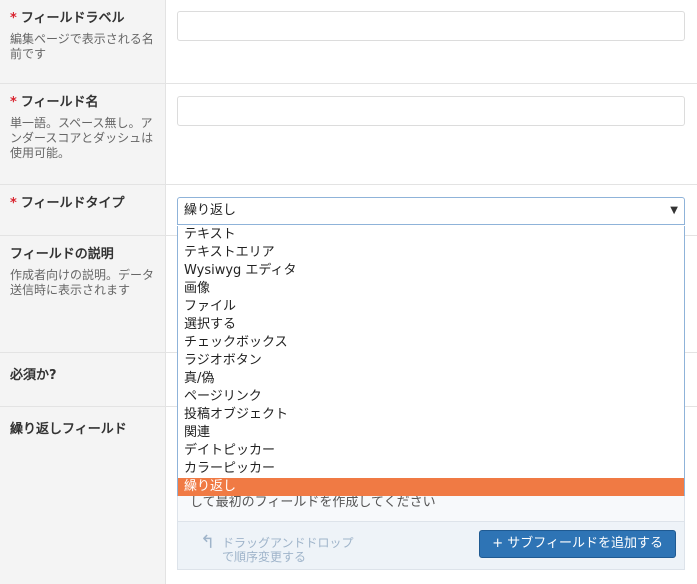 The height and width of the screenshot is (584, 697). What do you see at coordinates (431, 545) in the screenshot?
I see `repeater-footer: ↰ ドラッグアンドドロップ で順序変更する + サブフィールドを追加する` at bounding box center [431, 545].